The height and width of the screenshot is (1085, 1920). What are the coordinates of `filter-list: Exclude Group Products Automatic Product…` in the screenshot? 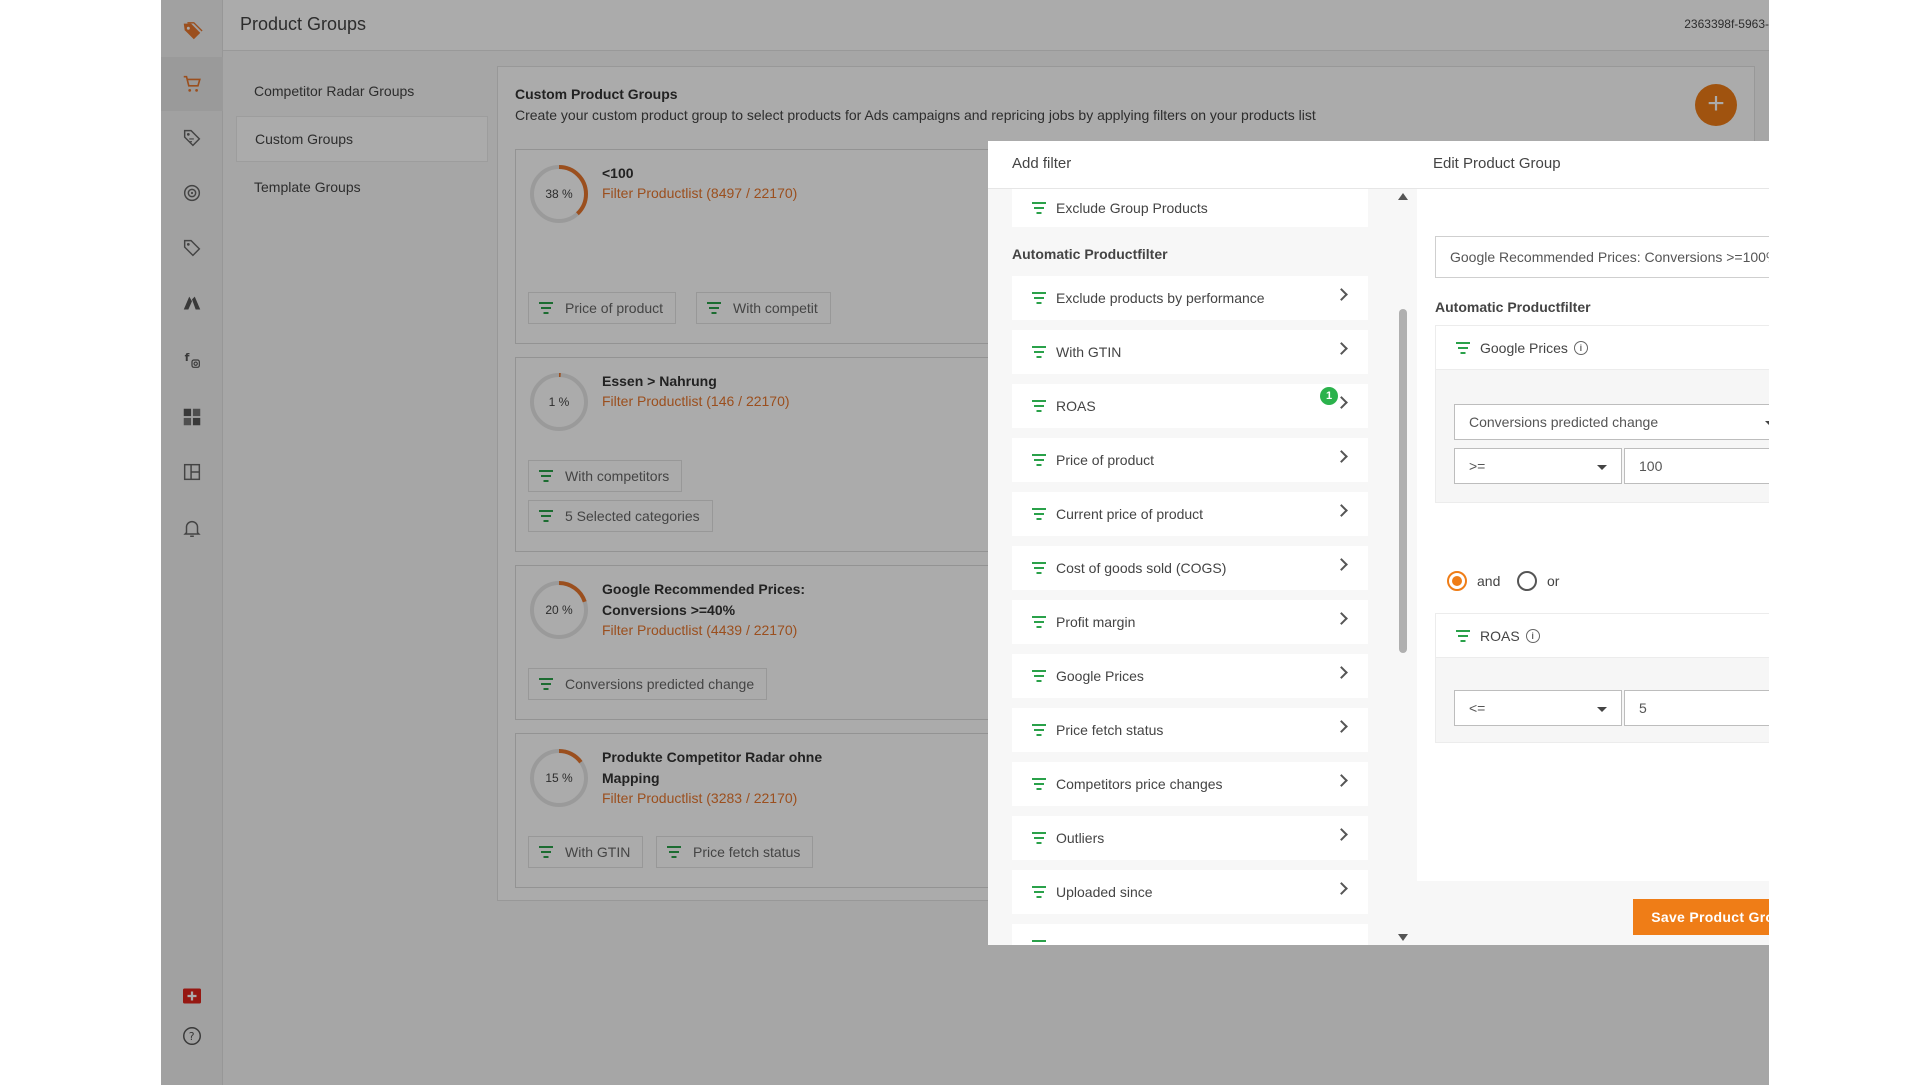 It's located at (1190, 567).